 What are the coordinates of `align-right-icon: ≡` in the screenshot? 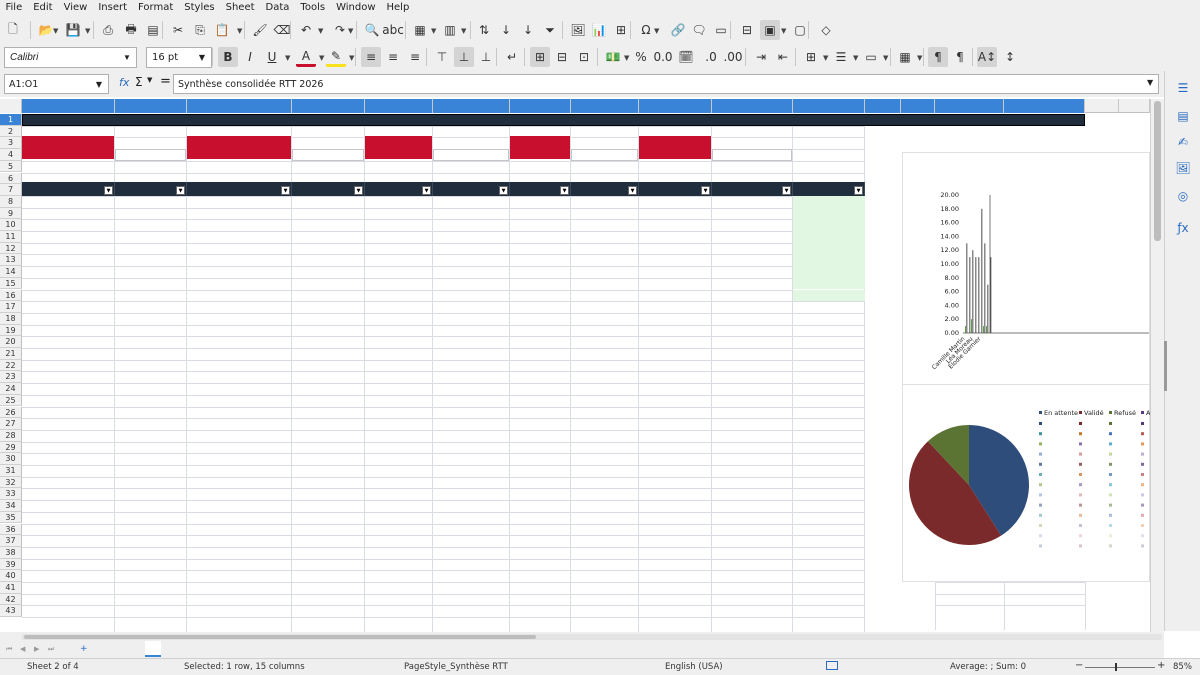 It's located at (415, 57).